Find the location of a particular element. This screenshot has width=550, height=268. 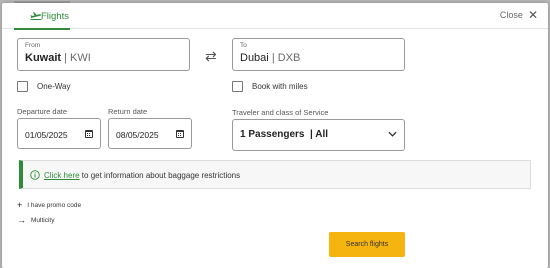

swap-arrows-icon: ⇄ is located at coordinates (211, 56).